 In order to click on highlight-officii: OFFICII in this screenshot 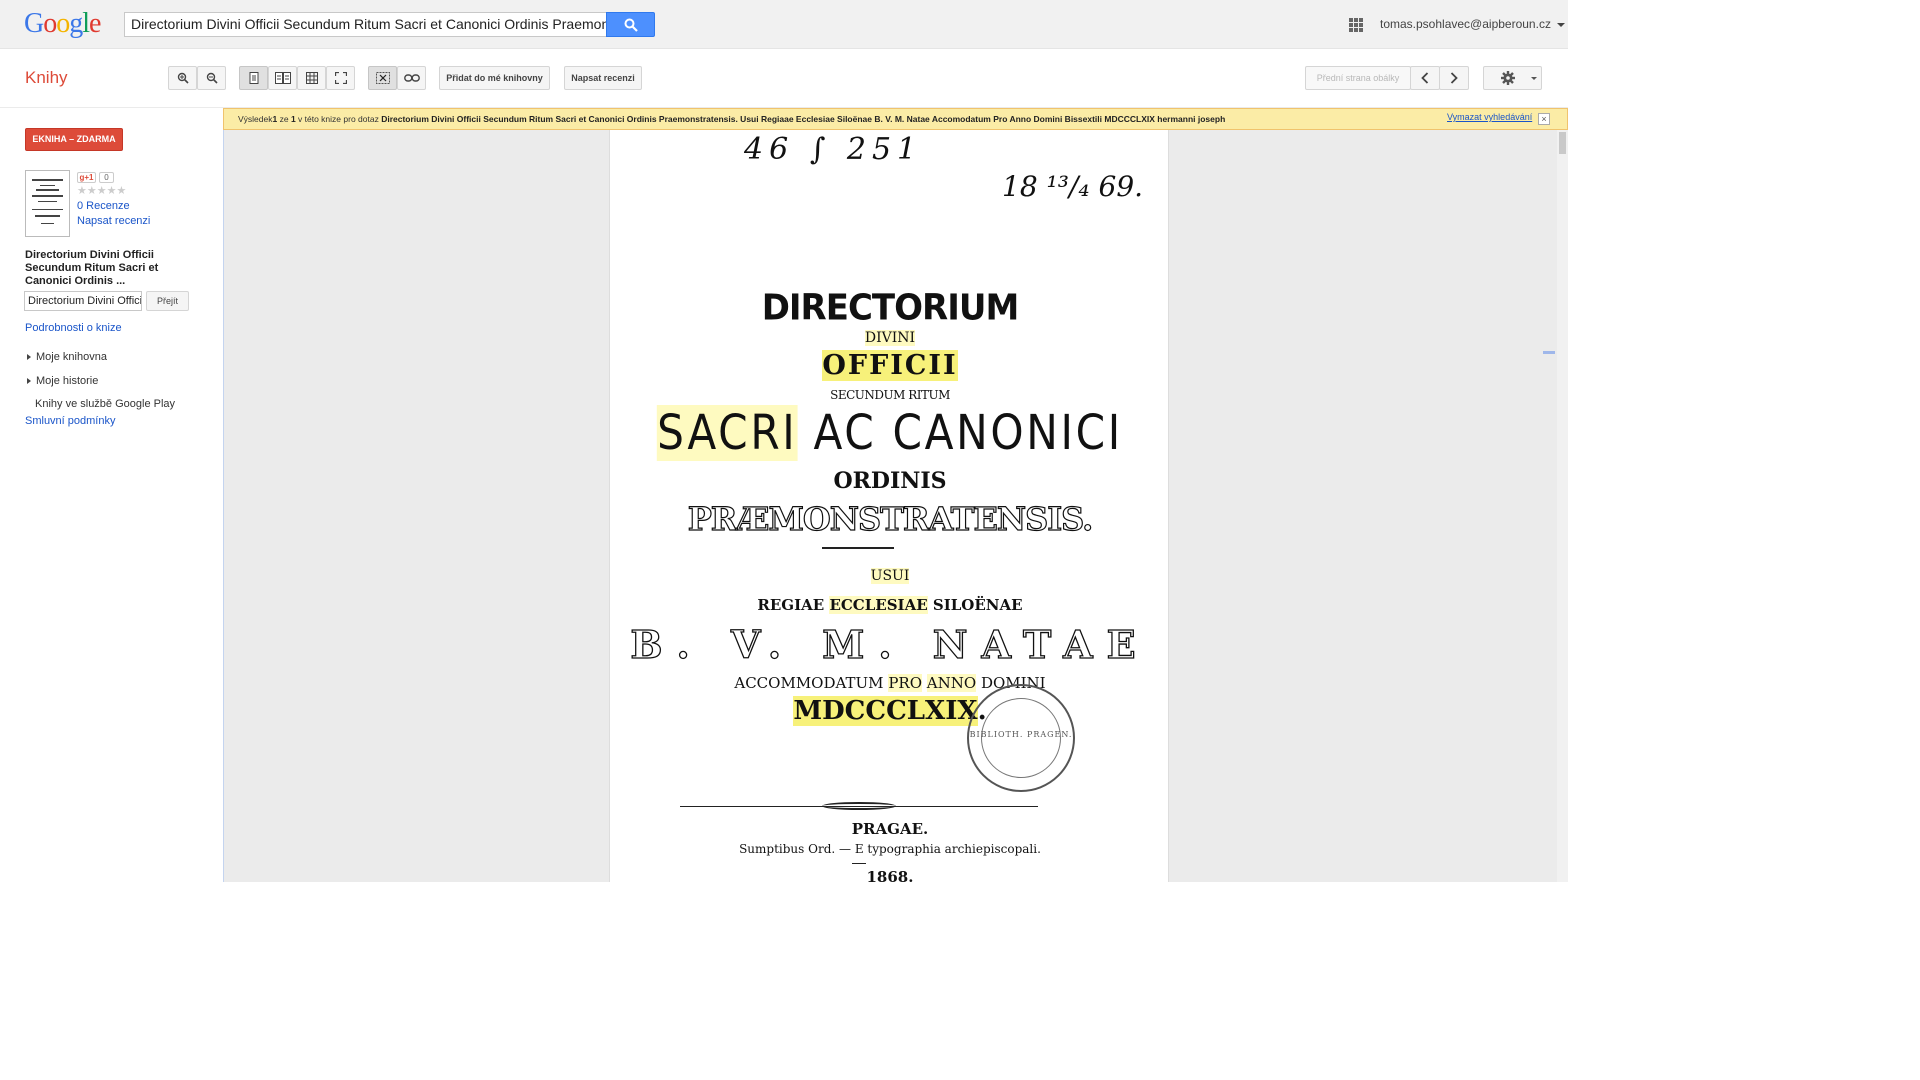, I will do `click(890, 365)`.